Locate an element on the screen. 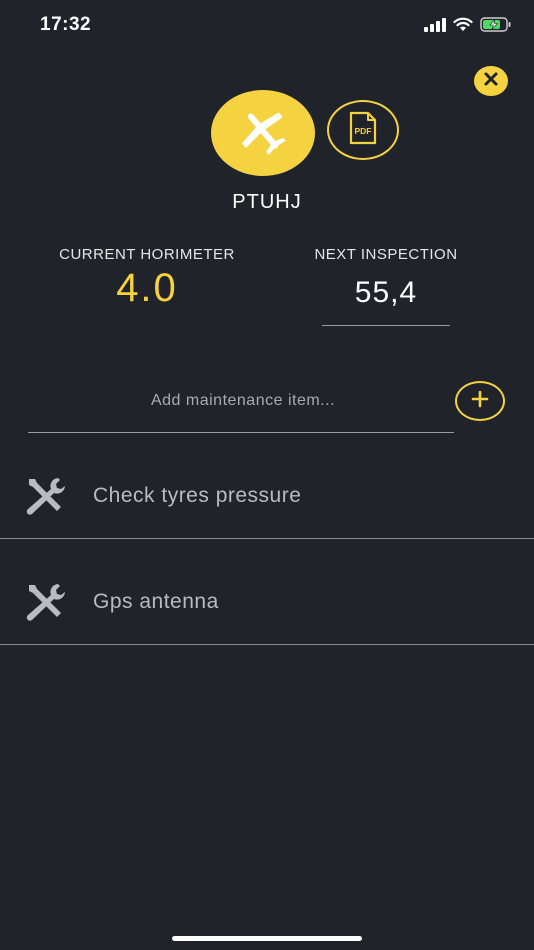  close-icon is located at coordinates (491, 81).